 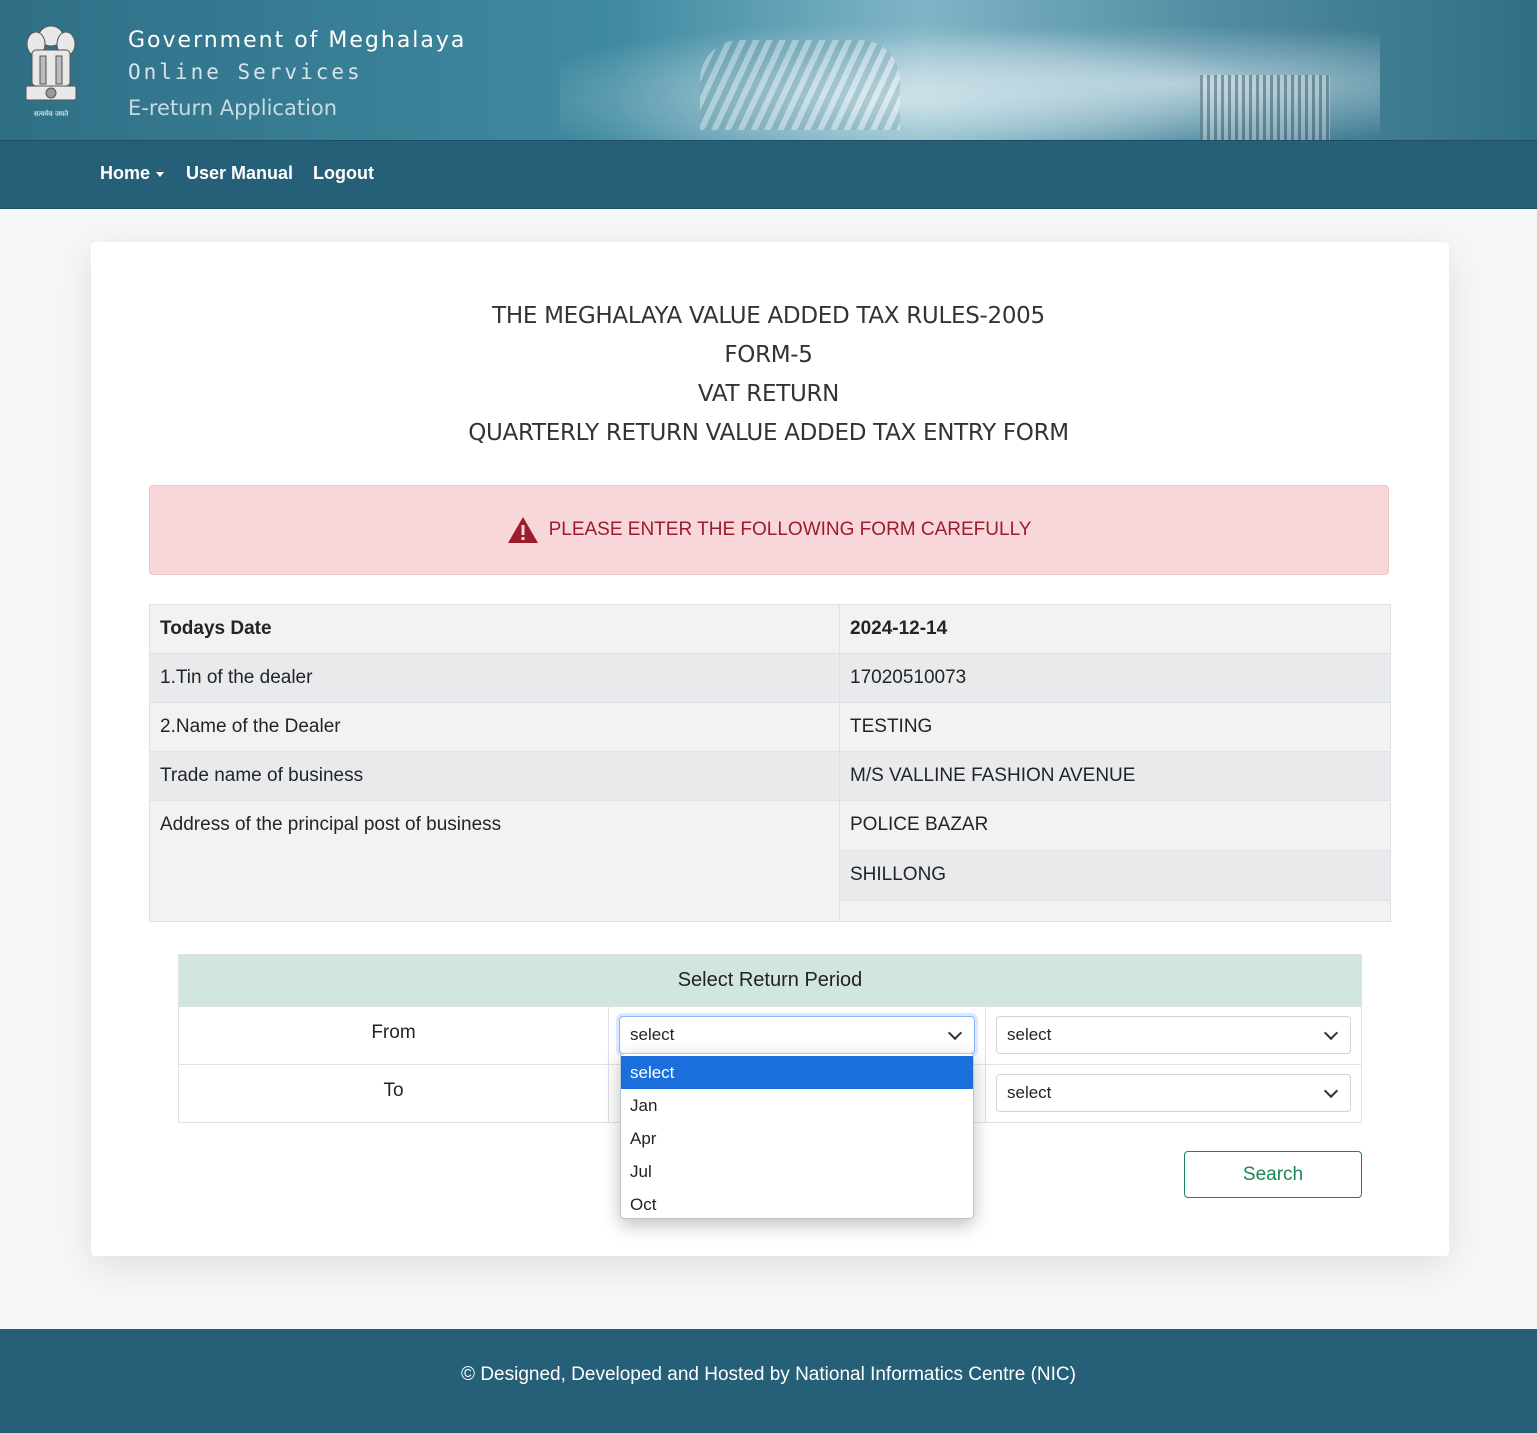 I want to click on to-label: To, so click(x=394, y=1093).